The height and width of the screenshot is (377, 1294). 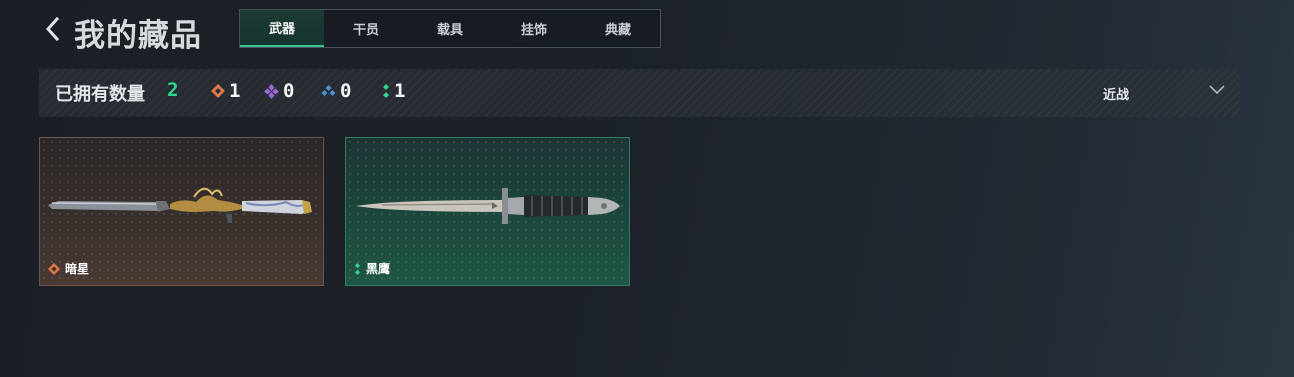 I want to click on stats-bar: 已拥有数量 2 1 0 0 1 近战, so click(x=639, y=93).